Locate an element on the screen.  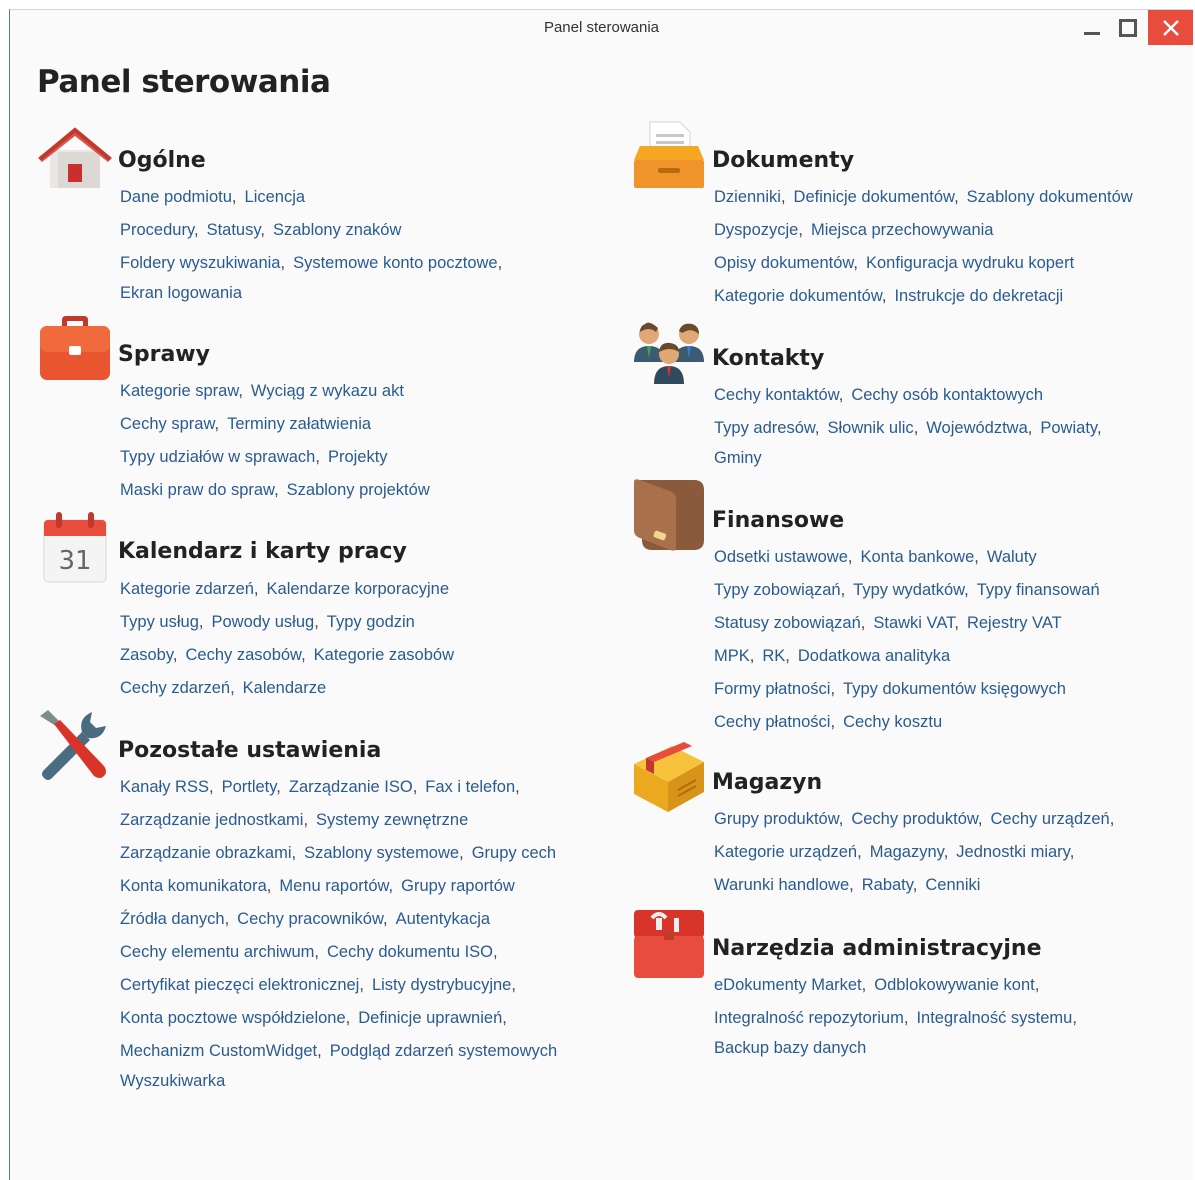
settings-link: Gminy is located at coordinates (738, 458).